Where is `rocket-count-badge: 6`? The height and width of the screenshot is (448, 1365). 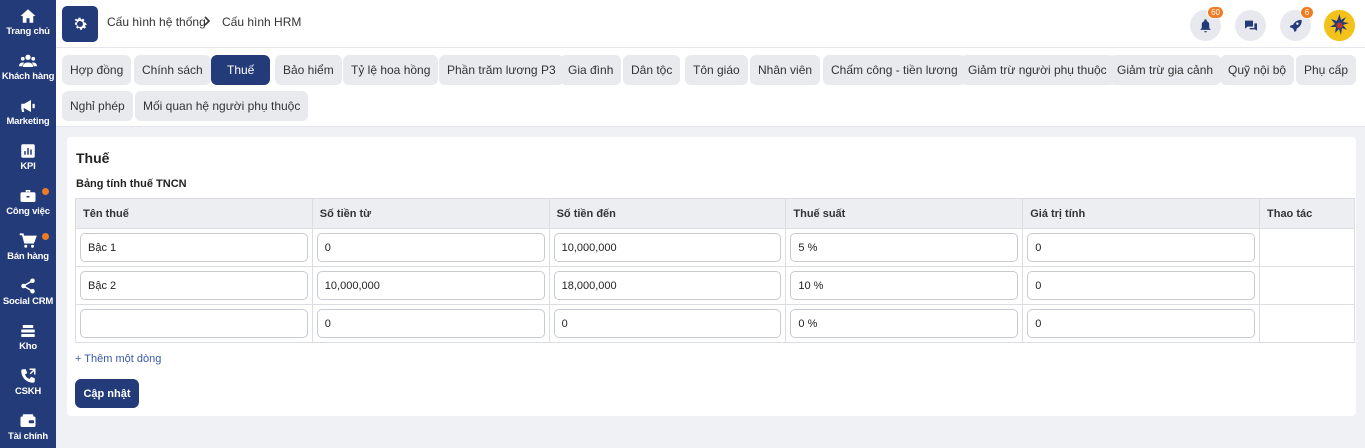 rocket-count-badge: 6 is located at coordinates (1307, 12).